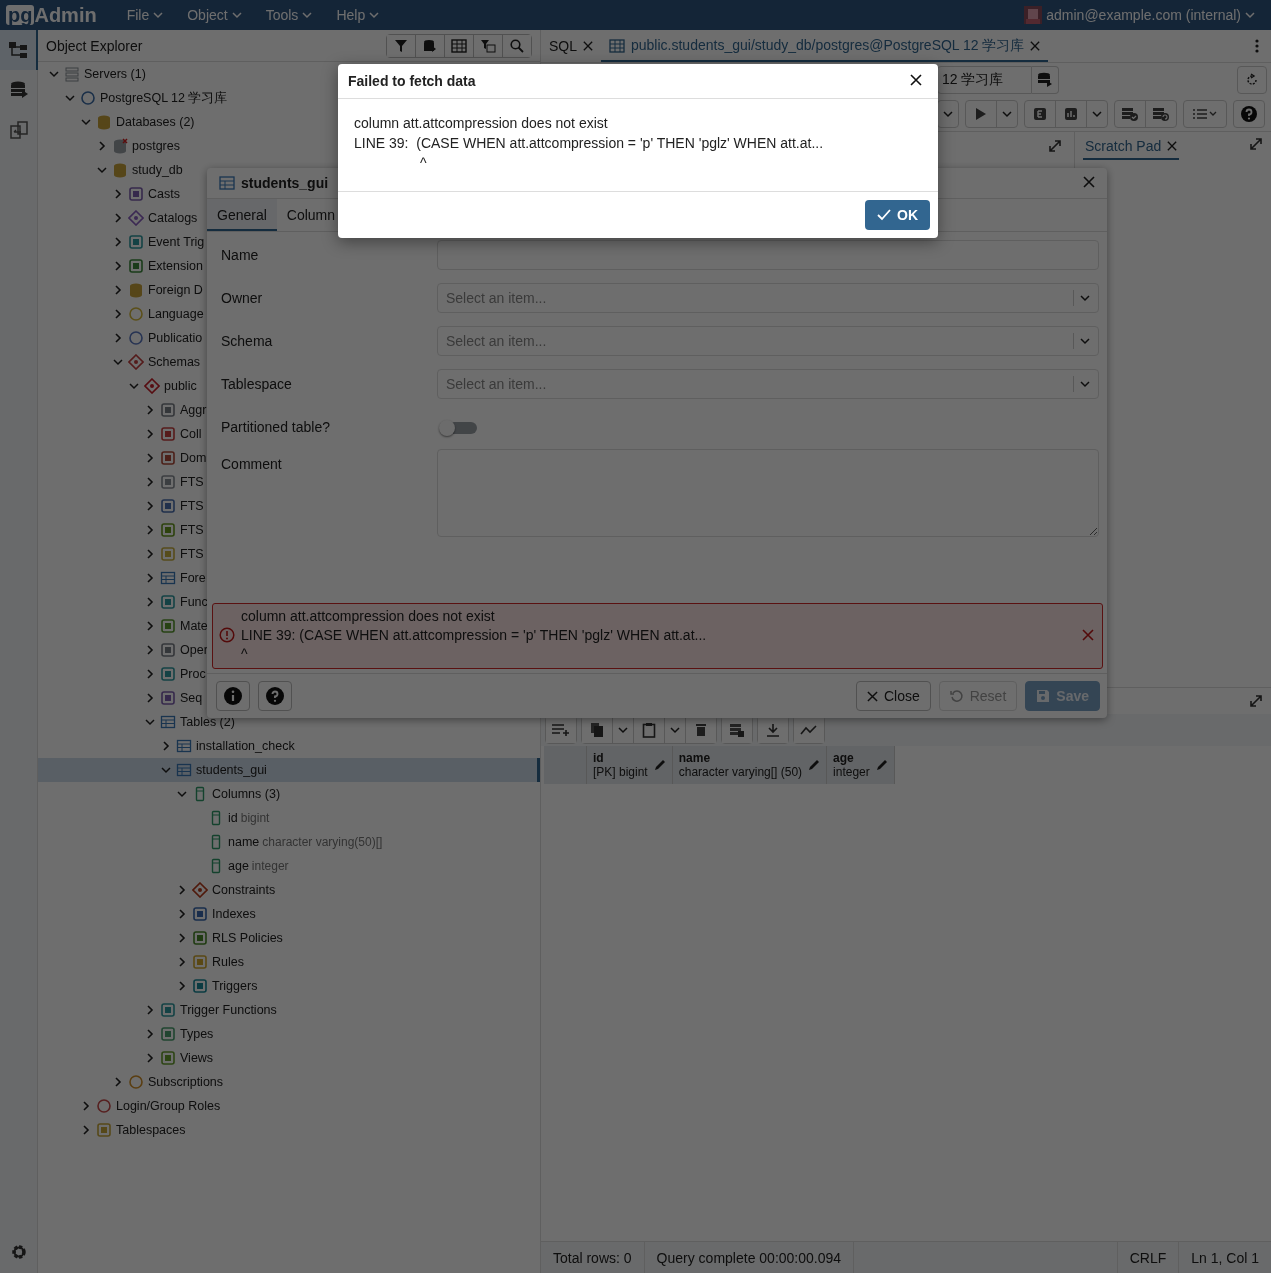 The image size is (1271, 1273). I want to click on error-text: ^, so click(245, 654).